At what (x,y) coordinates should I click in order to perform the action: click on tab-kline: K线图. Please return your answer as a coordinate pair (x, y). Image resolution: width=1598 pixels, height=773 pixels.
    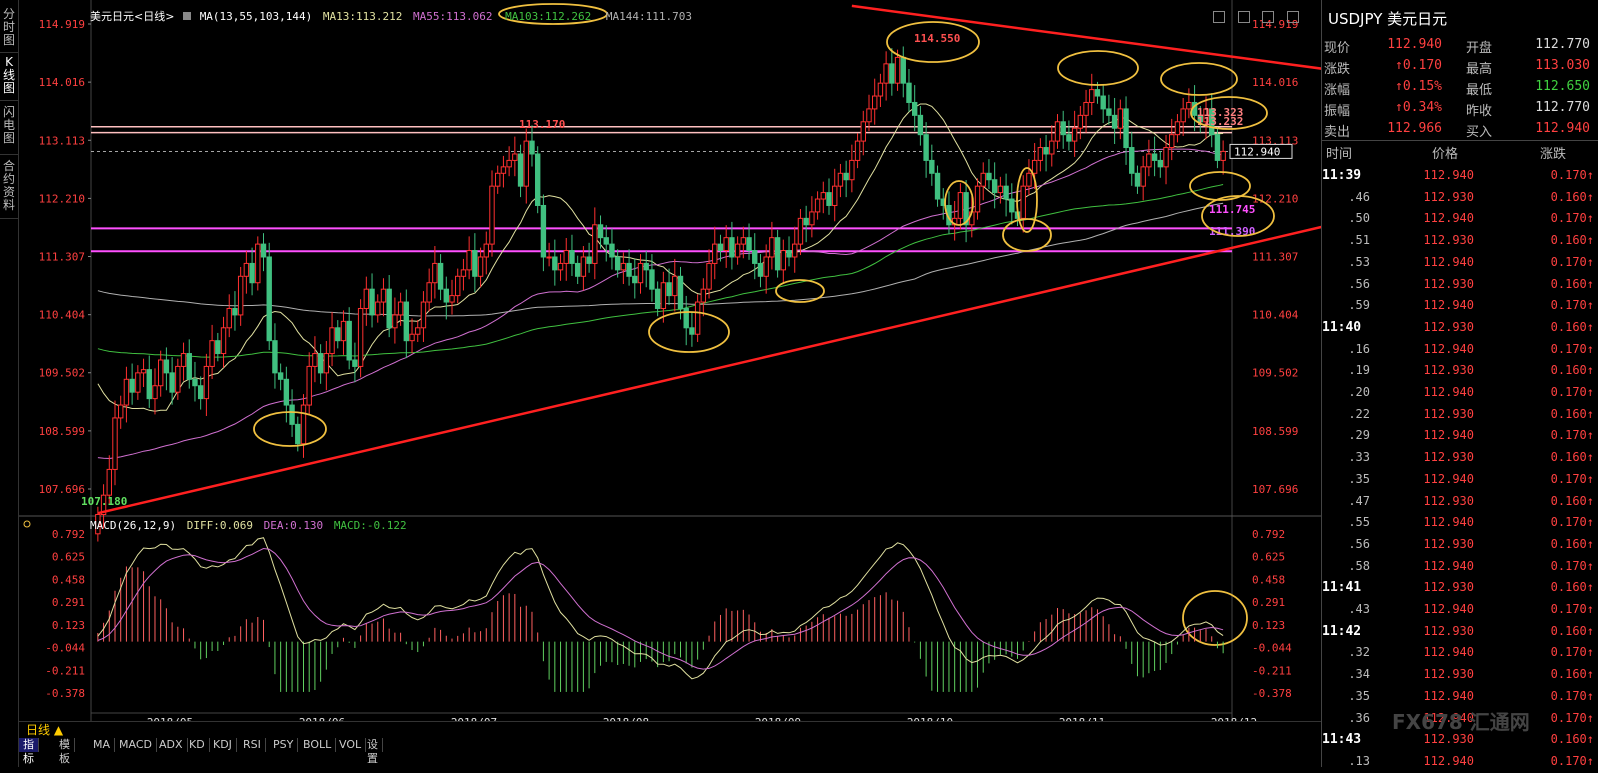
    Looking at the image, I should click on (9, 78).